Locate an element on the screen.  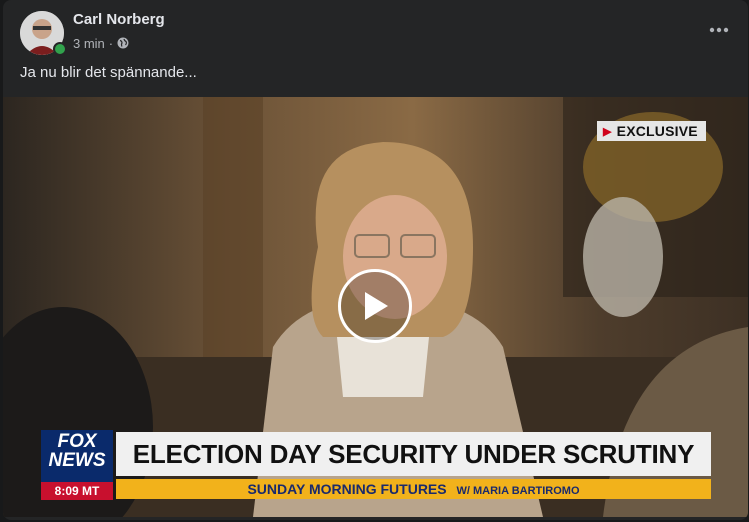
post-meta: 3 min · is located at coordinates (101, 43).